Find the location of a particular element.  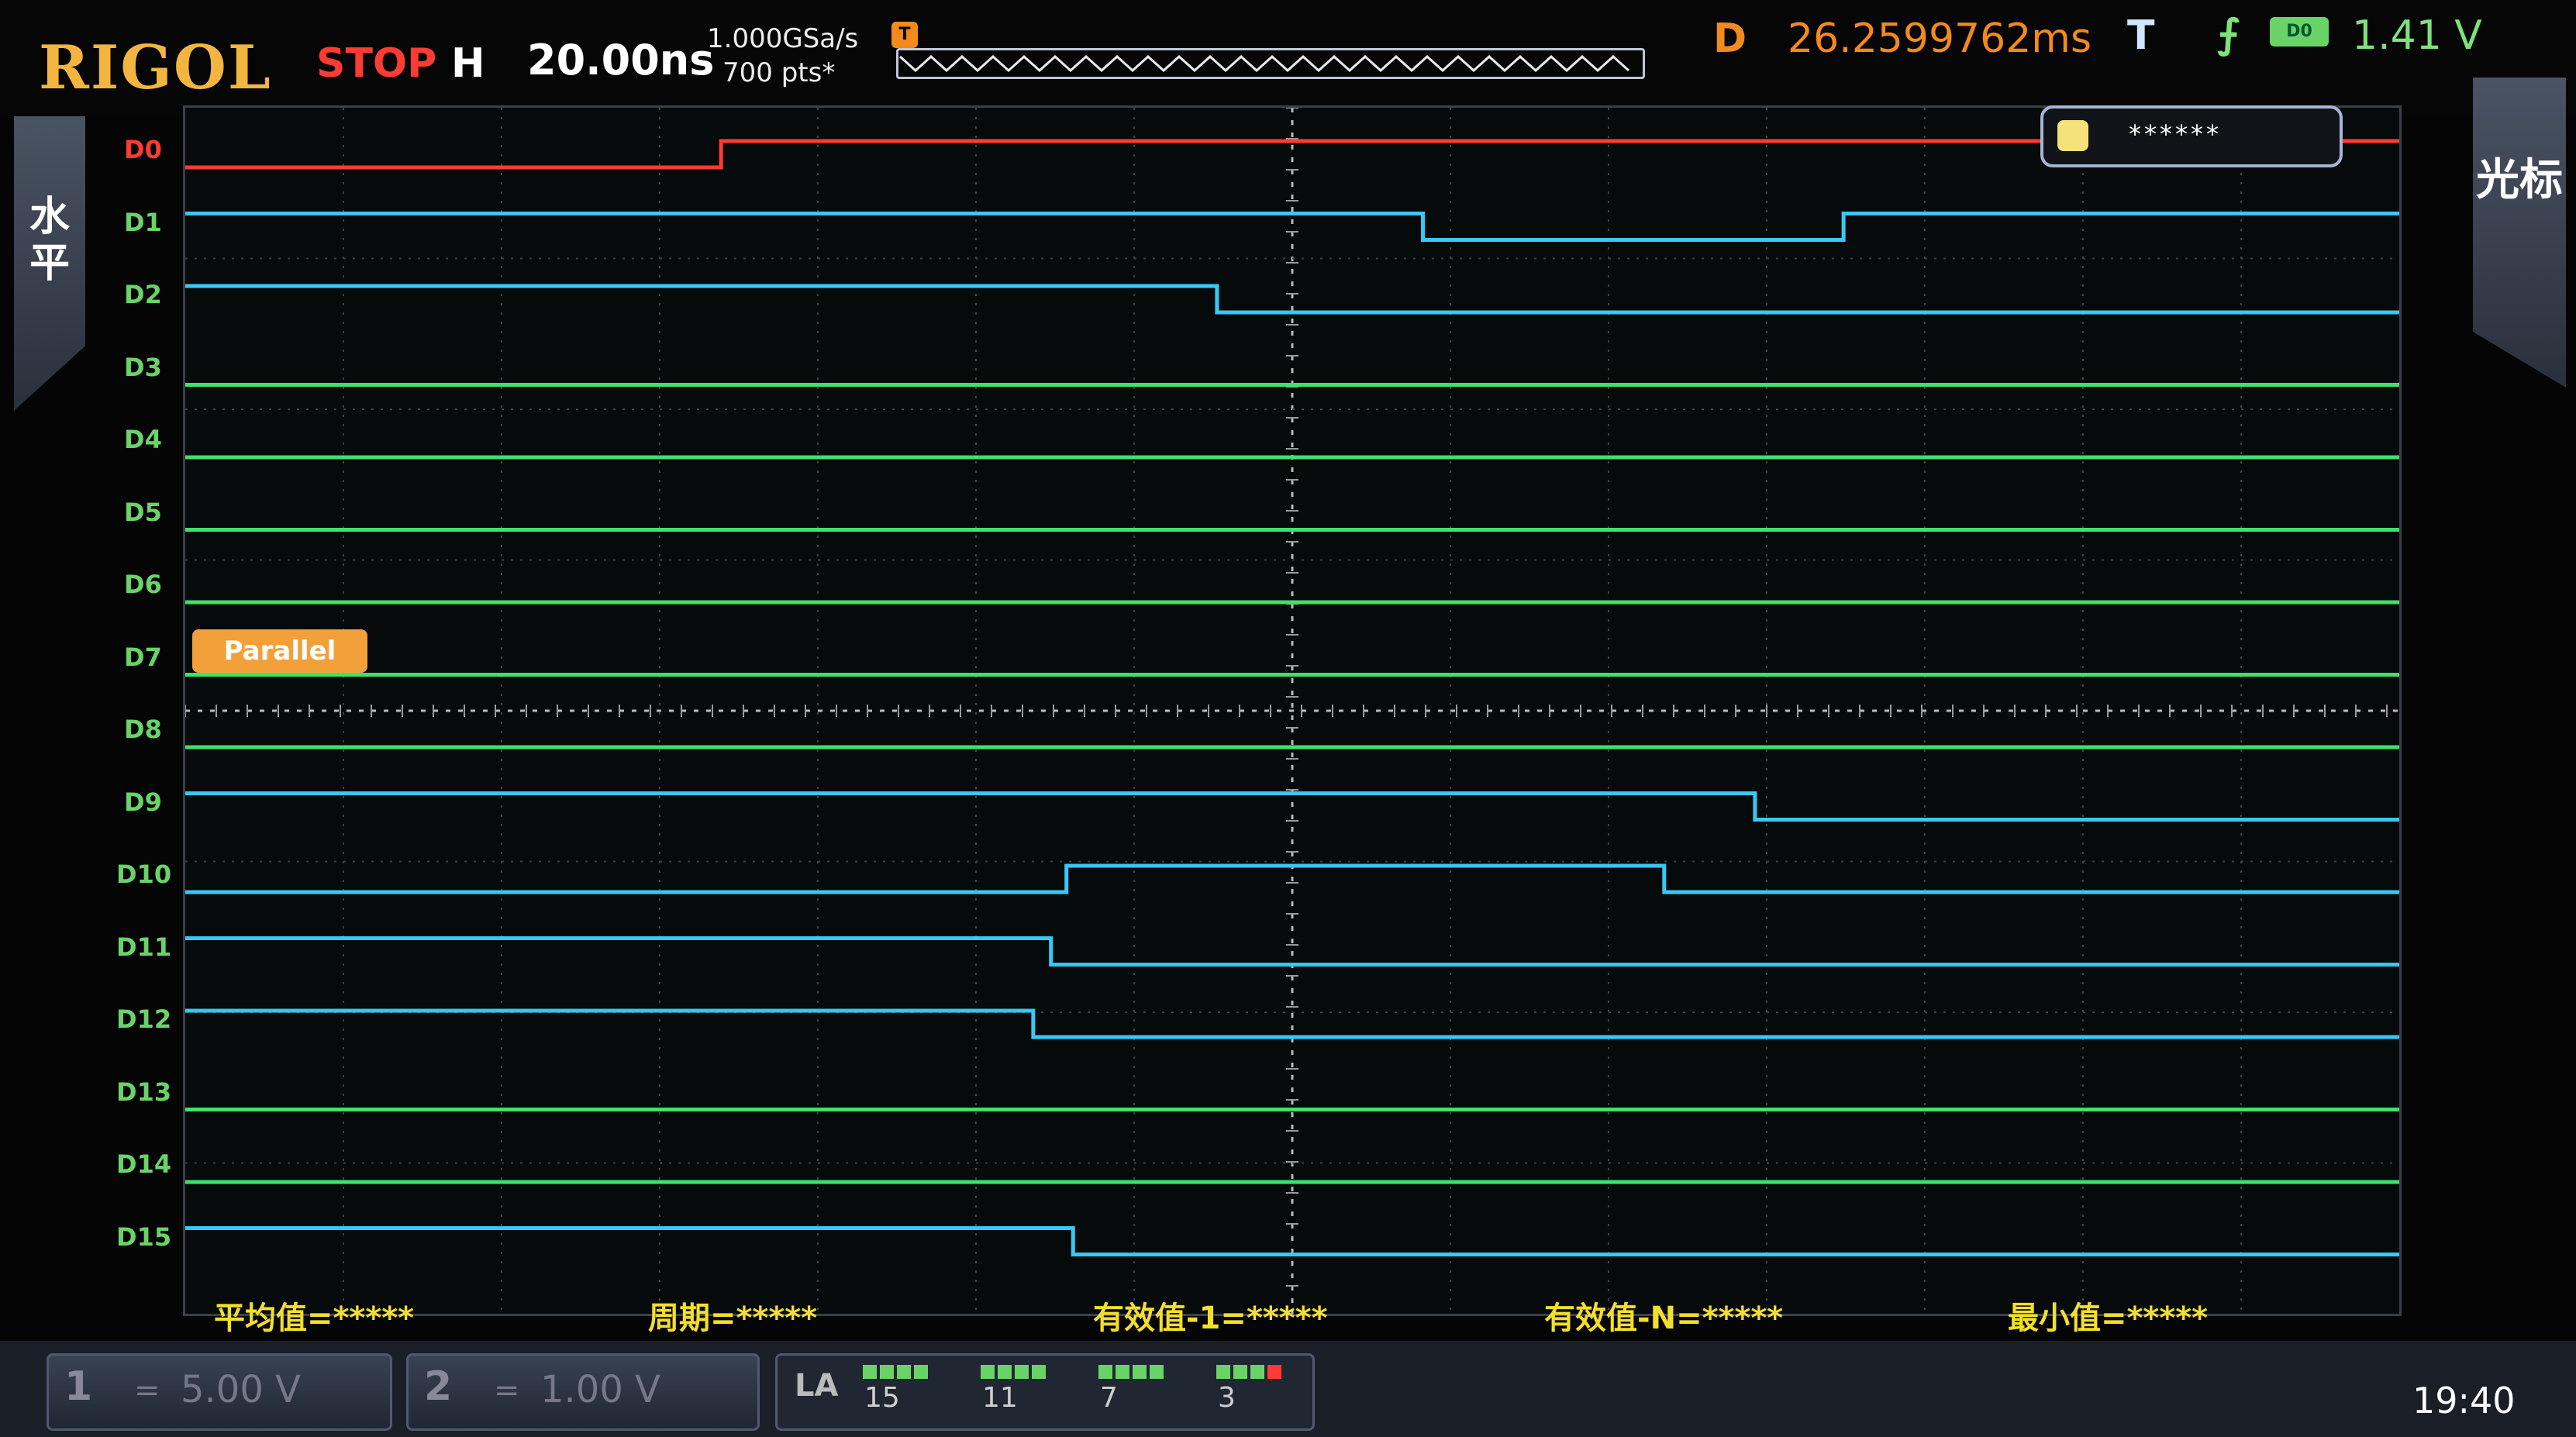

measurement-period: 周期=***** is located at coordinates (732, 1315).